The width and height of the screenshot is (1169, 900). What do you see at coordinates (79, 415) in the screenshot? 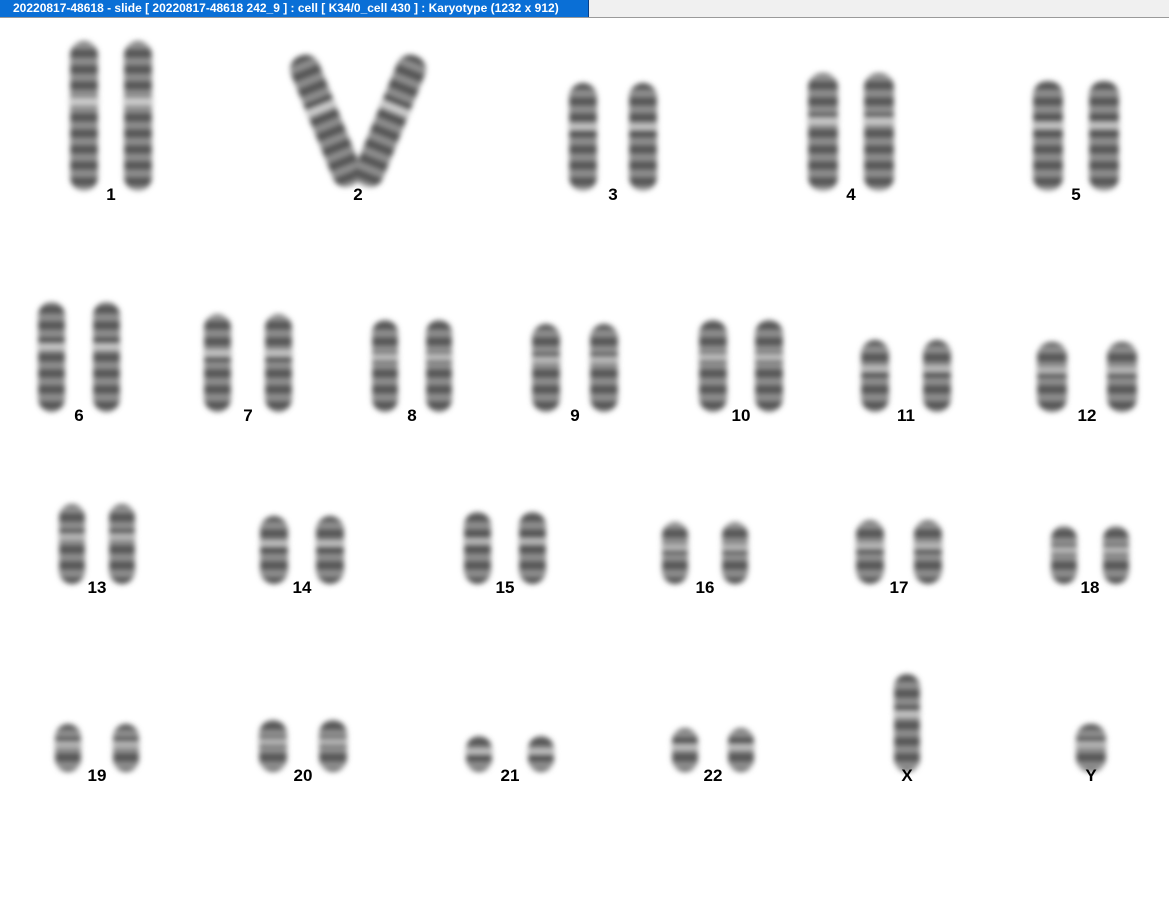
I see `chromosome-label-6: 6` at bounding box center [79, 415].